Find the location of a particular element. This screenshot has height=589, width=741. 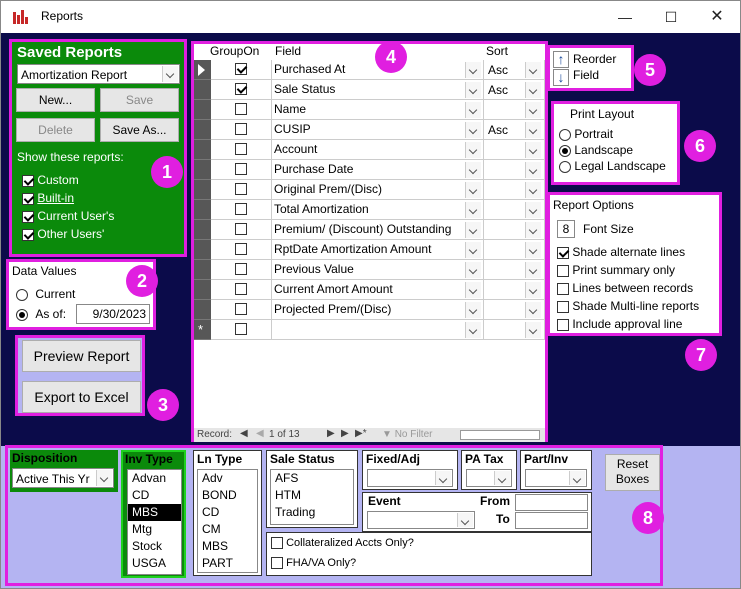

list-item: Trading is located at coordinates (312, 512).